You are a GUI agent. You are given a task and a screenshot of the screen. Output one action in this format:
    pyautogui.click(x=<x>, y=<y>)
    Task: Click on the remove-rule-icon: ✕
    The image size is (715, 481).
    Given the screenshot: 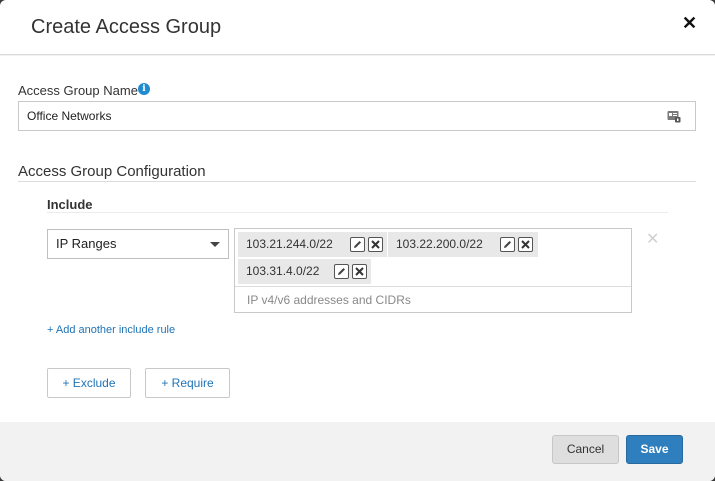 What is the action you would take?
    pyautogui.click(x=652, y=240)
    